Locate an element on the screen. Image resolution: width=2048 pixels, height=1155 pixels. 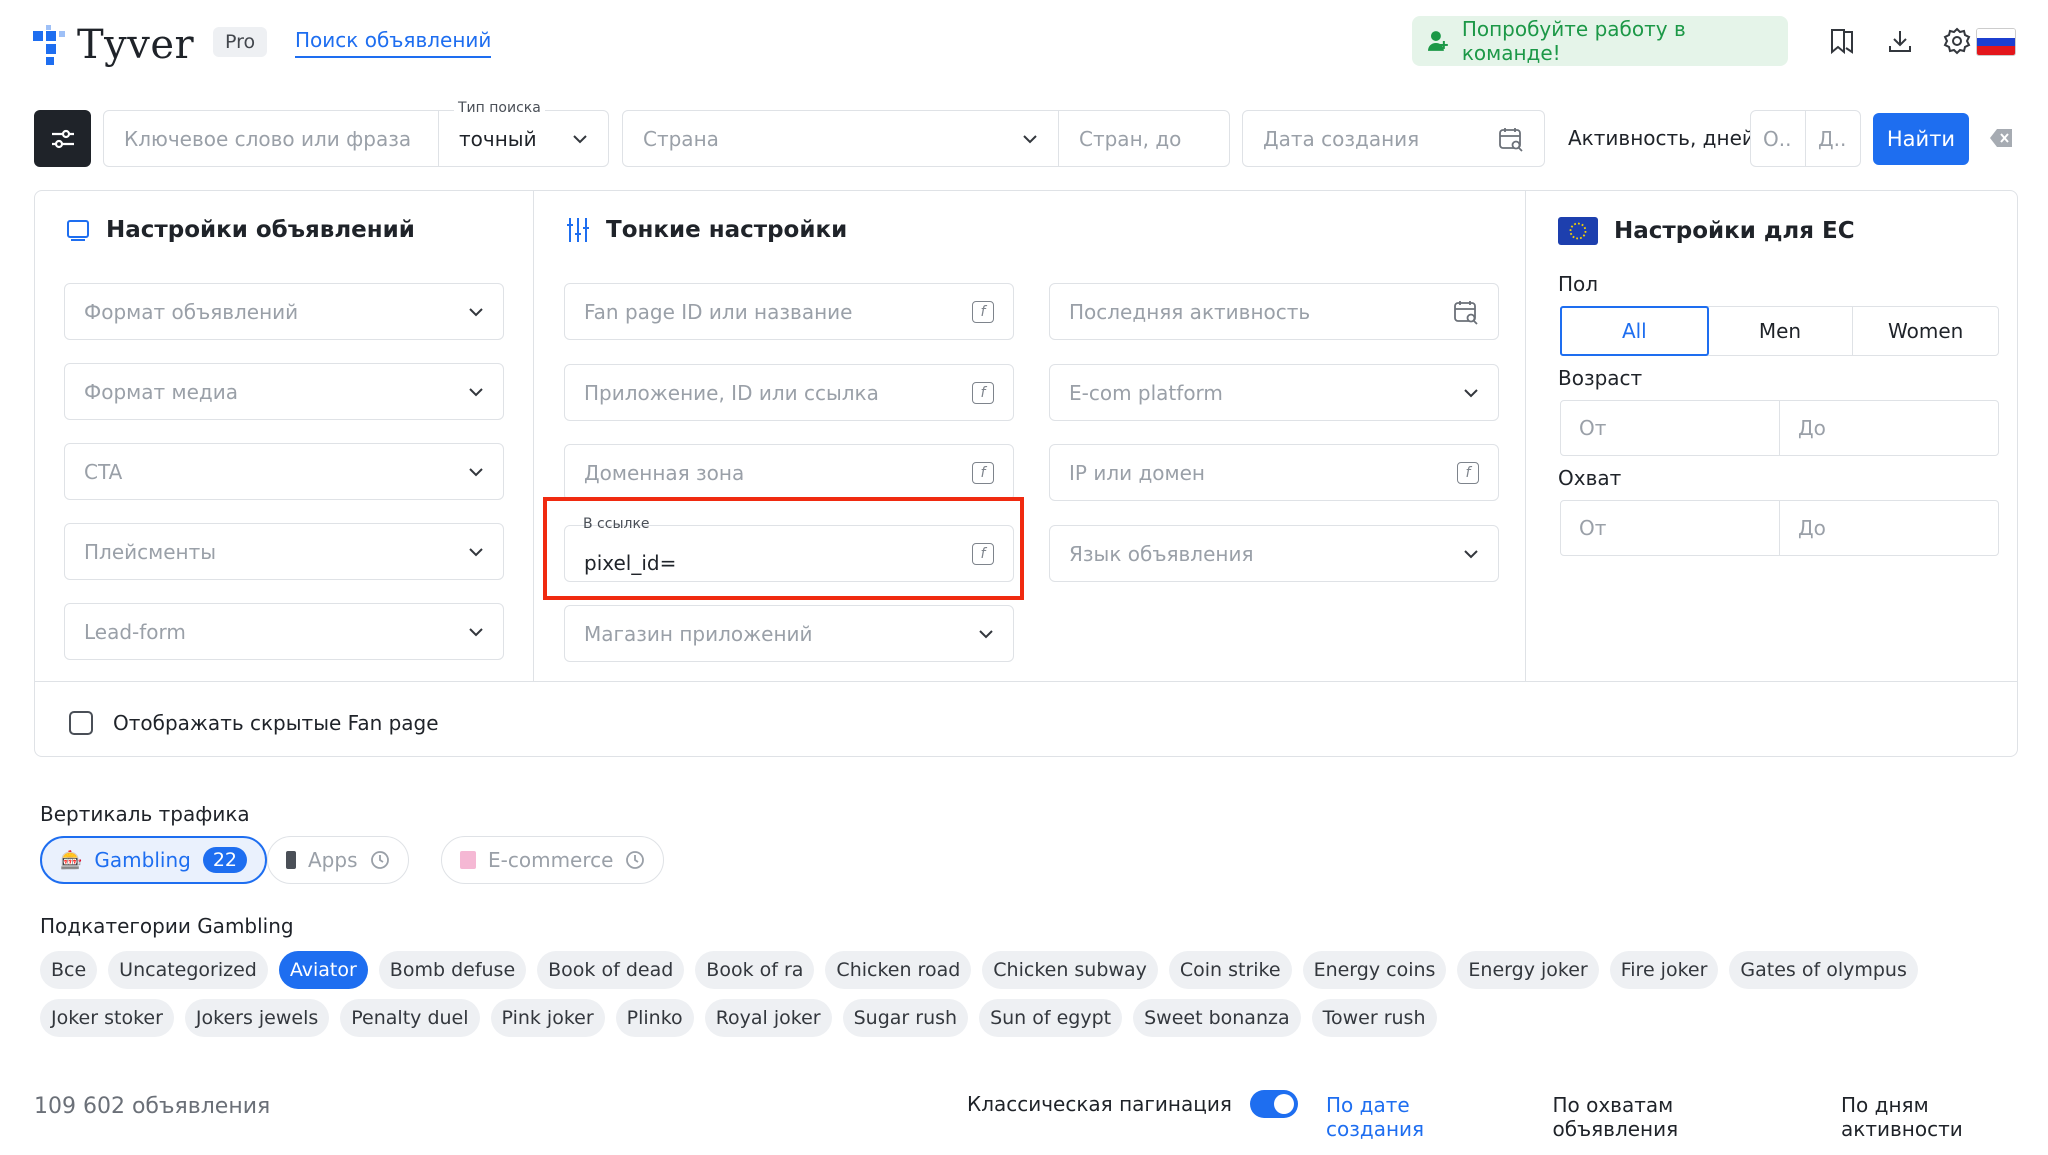
activity-from-input: О.. is located at coordinates (1778, 138).